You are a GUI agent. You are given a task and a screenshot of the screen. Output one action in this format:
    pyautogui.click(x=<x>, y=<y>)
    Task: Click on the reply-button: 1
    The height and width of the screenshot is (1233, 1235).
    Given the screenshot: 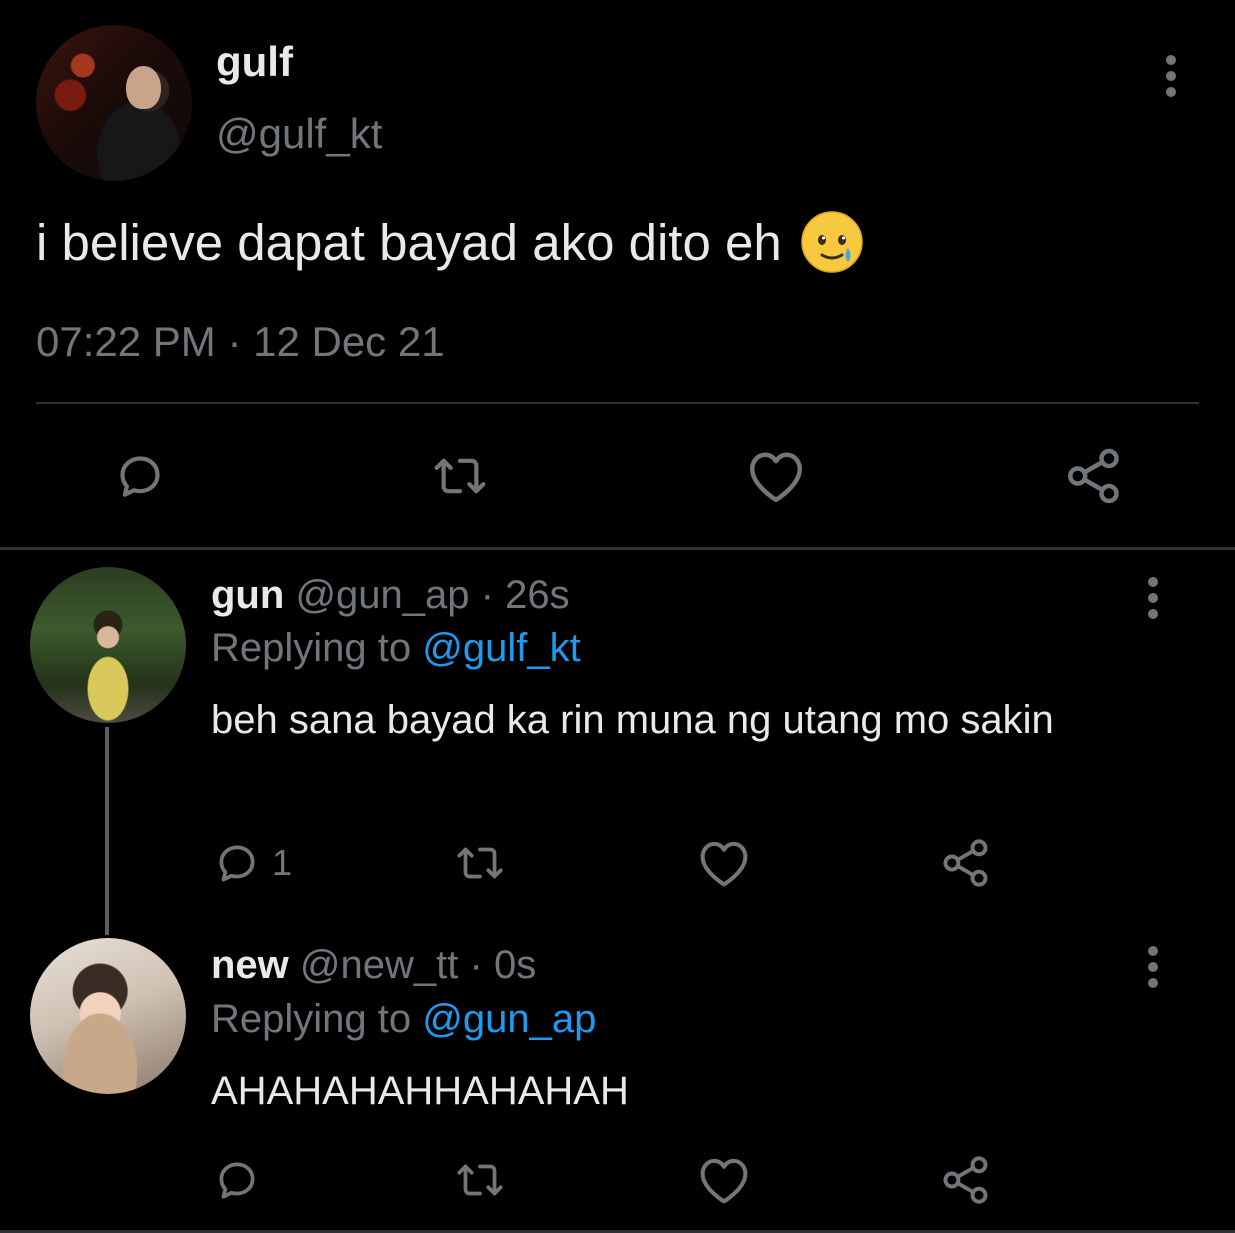 What is the action you would take?
    pyautogui.click(x=252, y=863)
    